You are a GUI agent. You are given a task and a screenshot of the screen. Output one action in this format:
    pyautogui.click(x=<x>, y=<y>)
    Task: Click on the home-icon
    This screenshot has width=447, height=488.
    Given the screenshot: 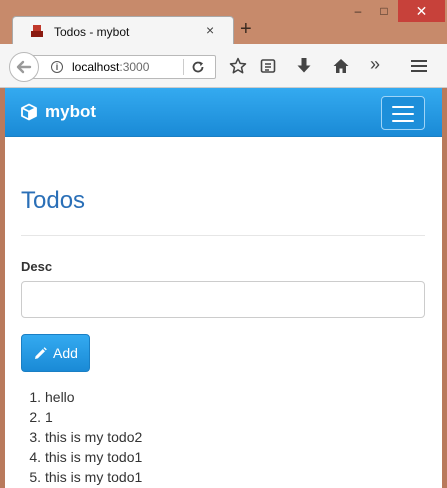 What is the action you would take?
    pyautogui.click(x=341, y=66)
    